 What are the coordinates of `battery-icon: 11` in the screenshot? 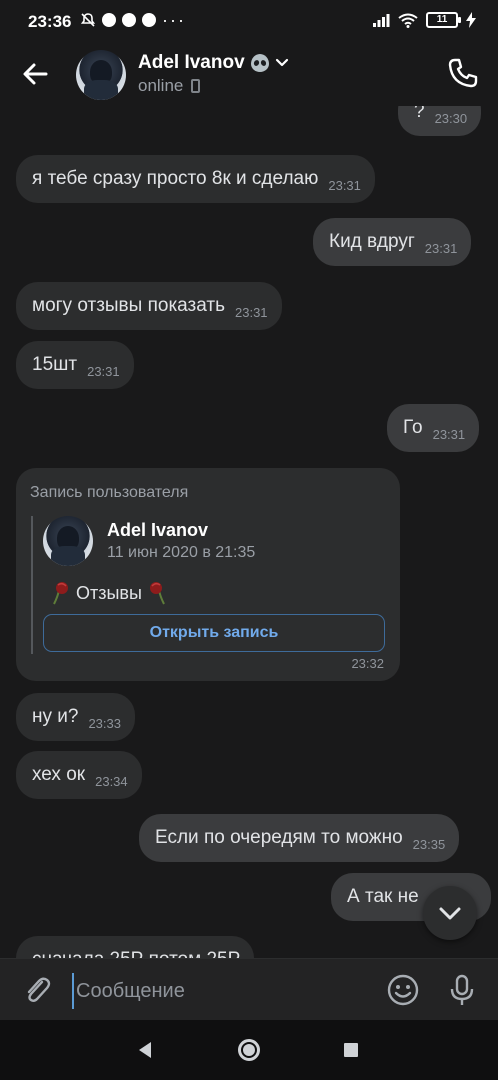 It's located at (443, 20).